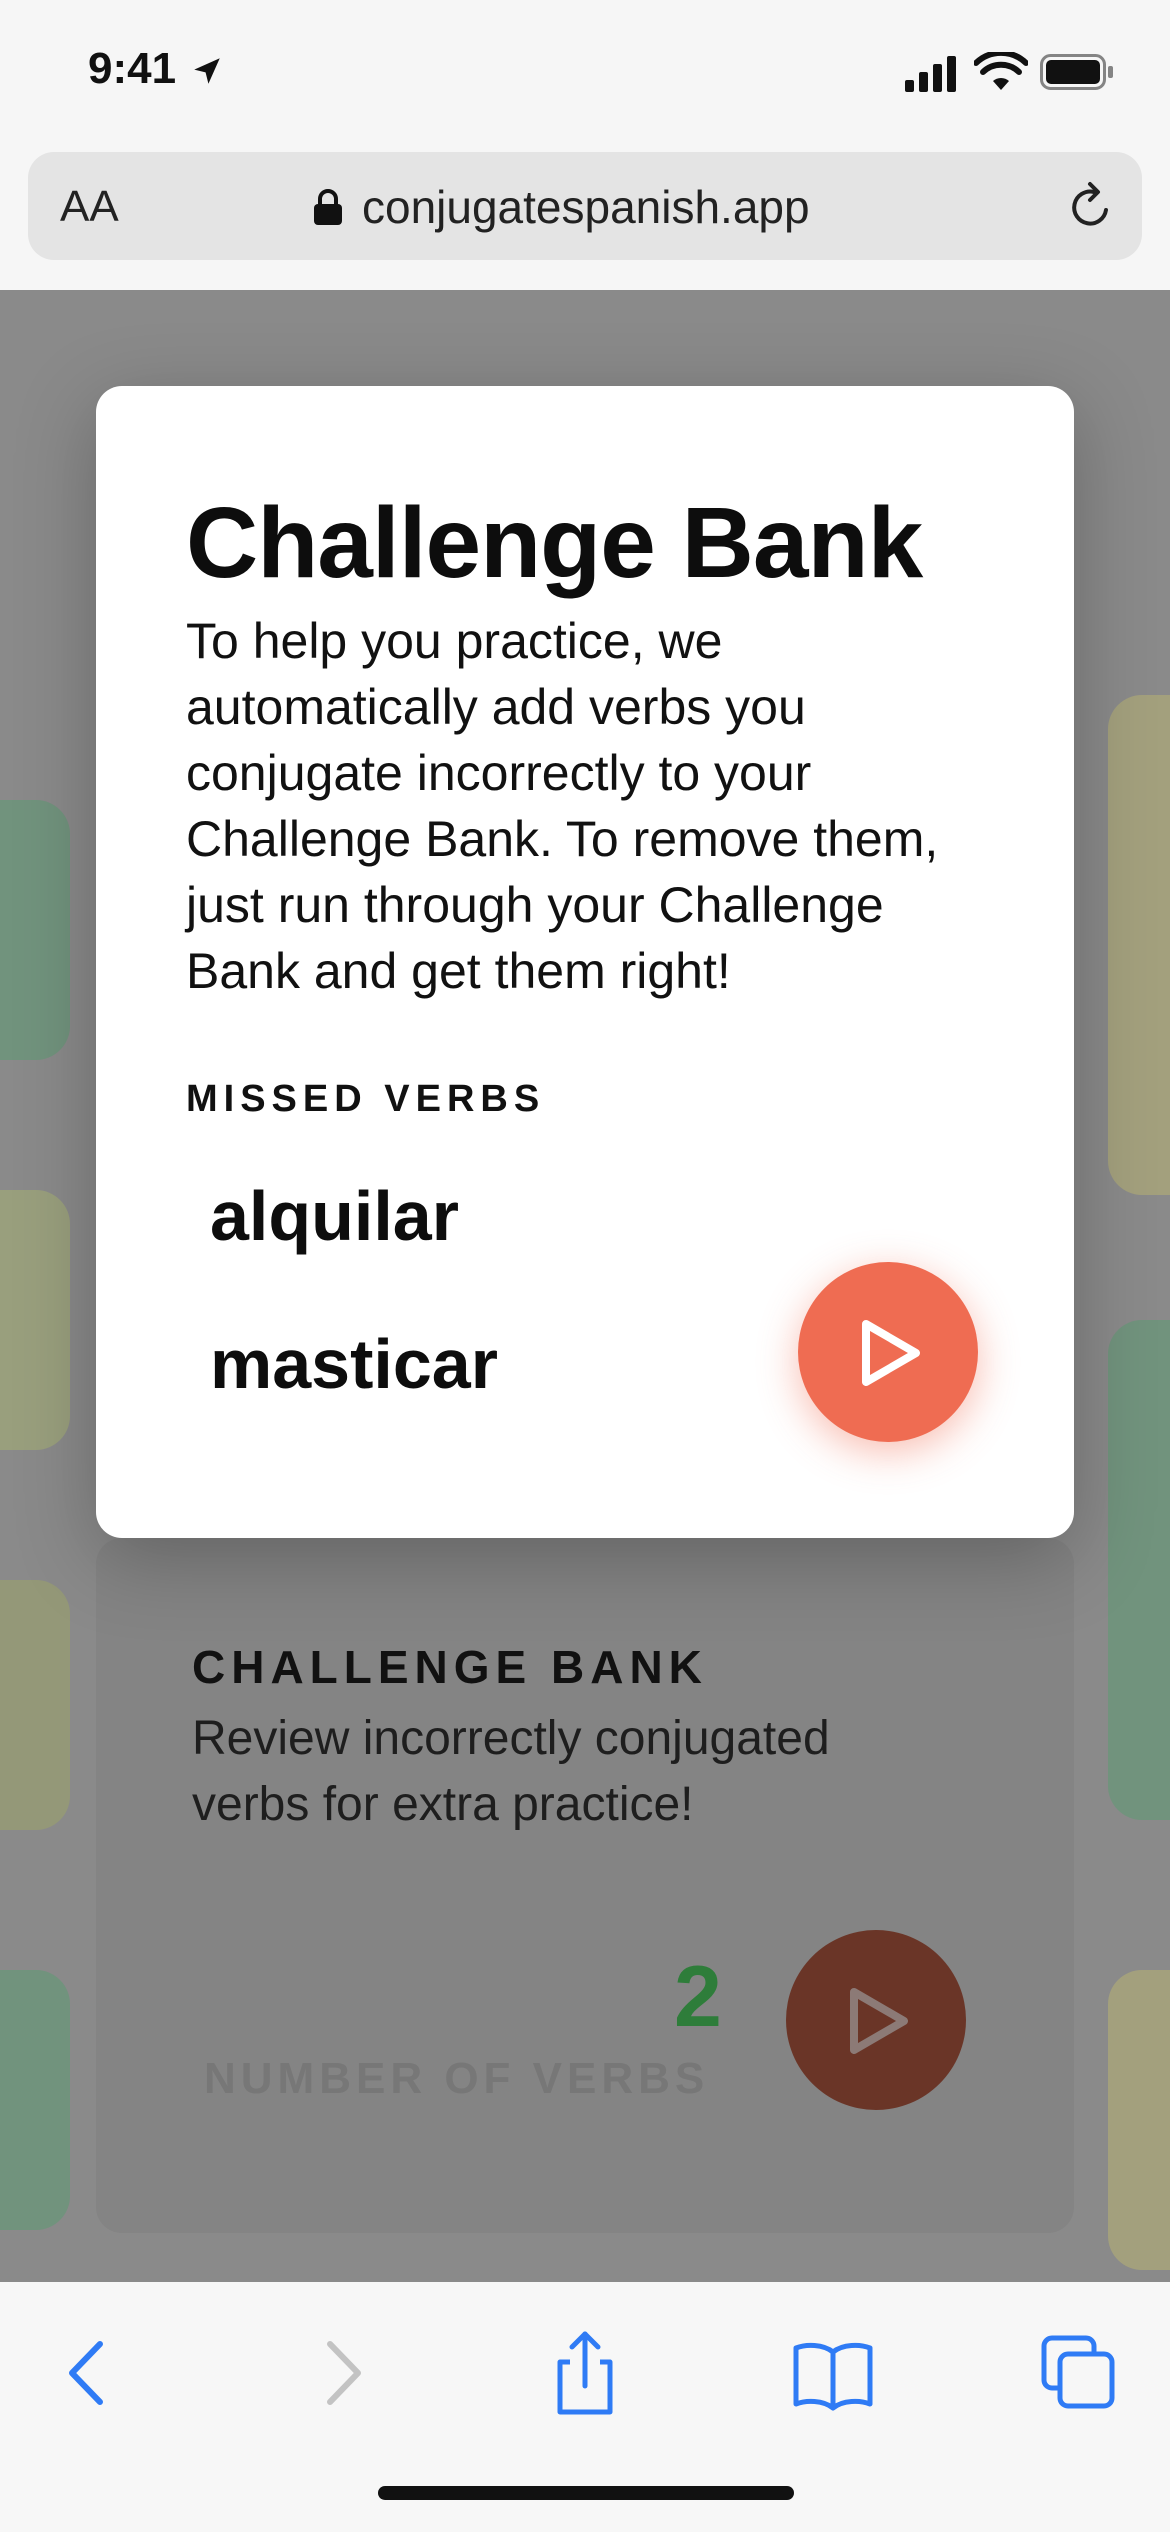  I want to click on start-challenge-play-button, so click(888, 1352).